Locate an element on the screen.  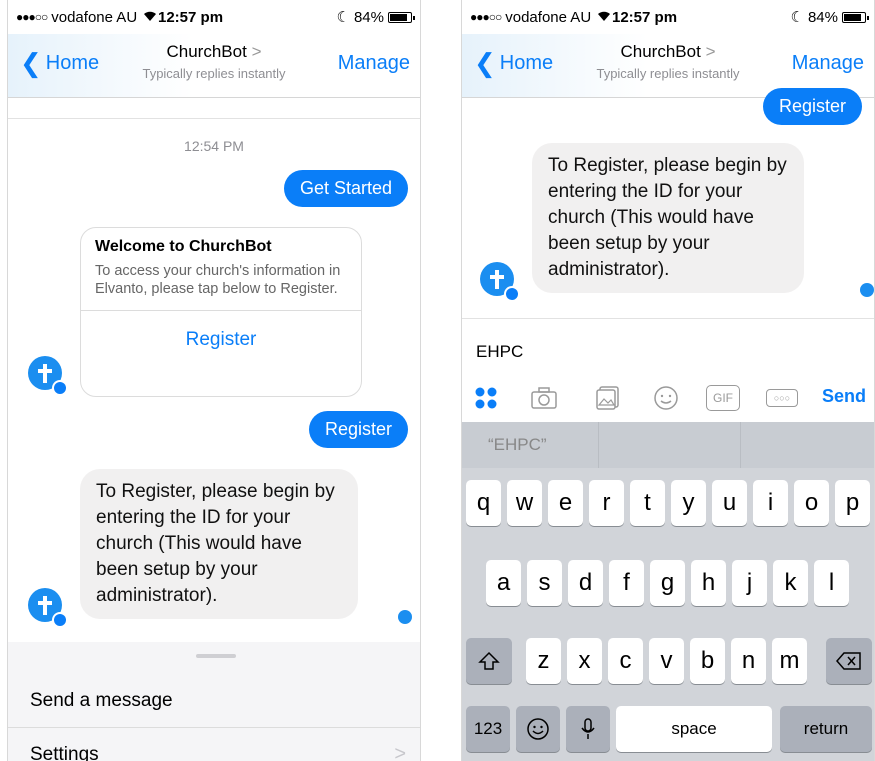
bot-menu: Send a message Settings > is located at coordinates (214, 701).